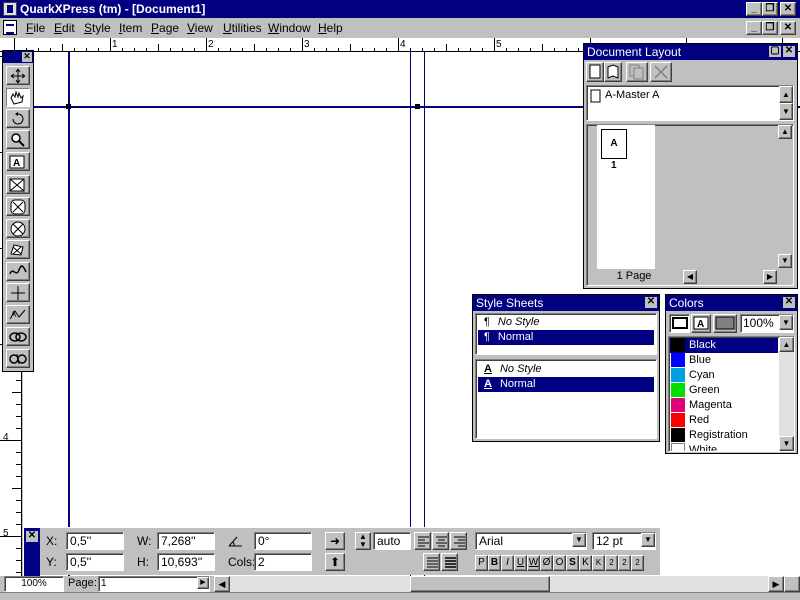 The image size is (800, 600). I want to click on superior-style-button: 2, so click(637, 563).